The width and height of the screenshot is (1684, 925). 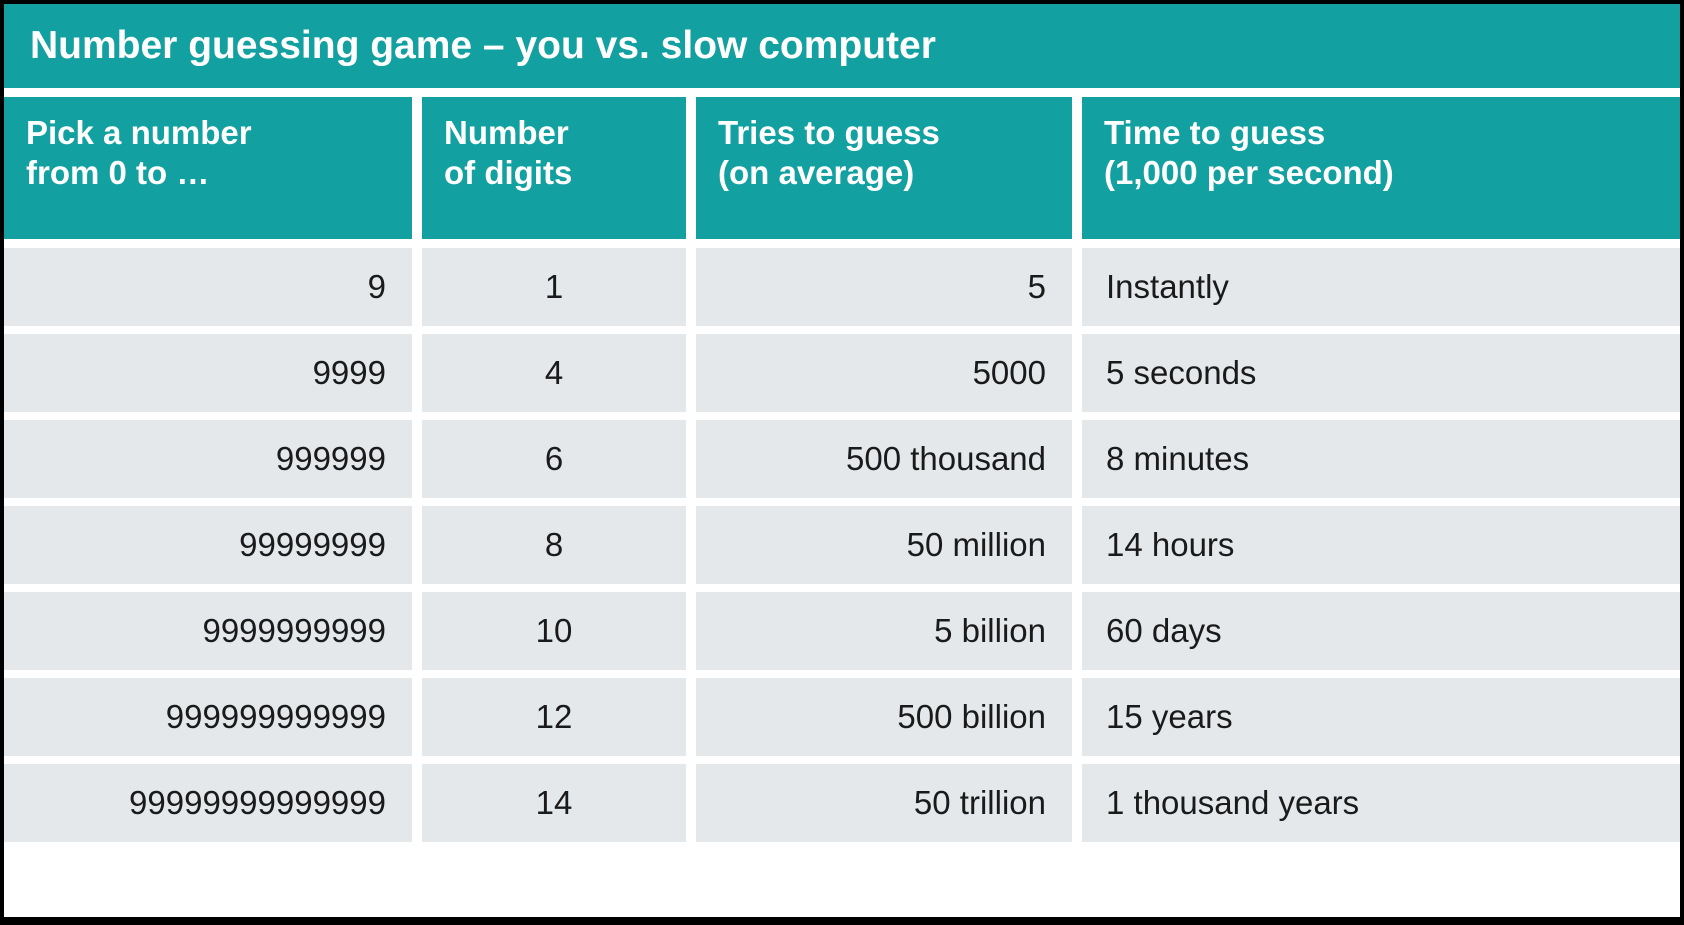 What do you see at coordinates (554, 373) in the screenshot?
I see `cell-number-of-digits: 4` at bounding box center [554, 373].